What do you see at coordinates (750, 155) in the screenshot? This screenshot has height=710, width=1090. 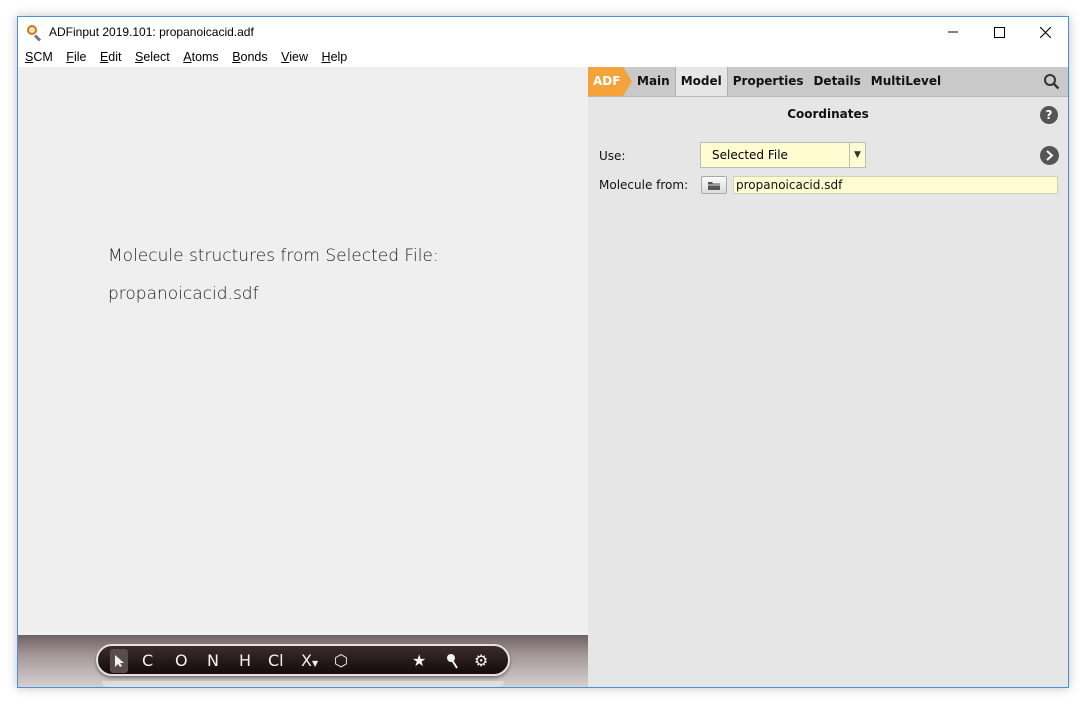 I see `use-select-value: Selected File` at bounding box center [750, 155].